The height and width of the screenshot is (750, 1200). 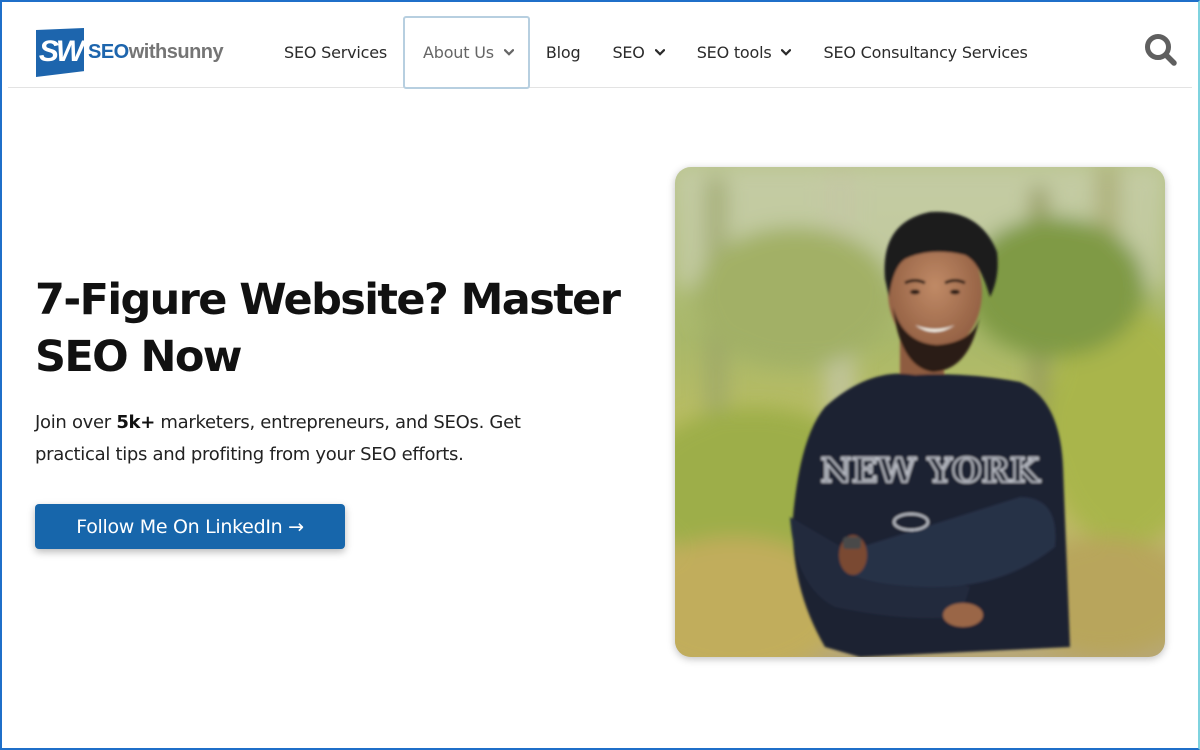 I want to click on nav-item-blog: Blog, so click(x=563, y=52).